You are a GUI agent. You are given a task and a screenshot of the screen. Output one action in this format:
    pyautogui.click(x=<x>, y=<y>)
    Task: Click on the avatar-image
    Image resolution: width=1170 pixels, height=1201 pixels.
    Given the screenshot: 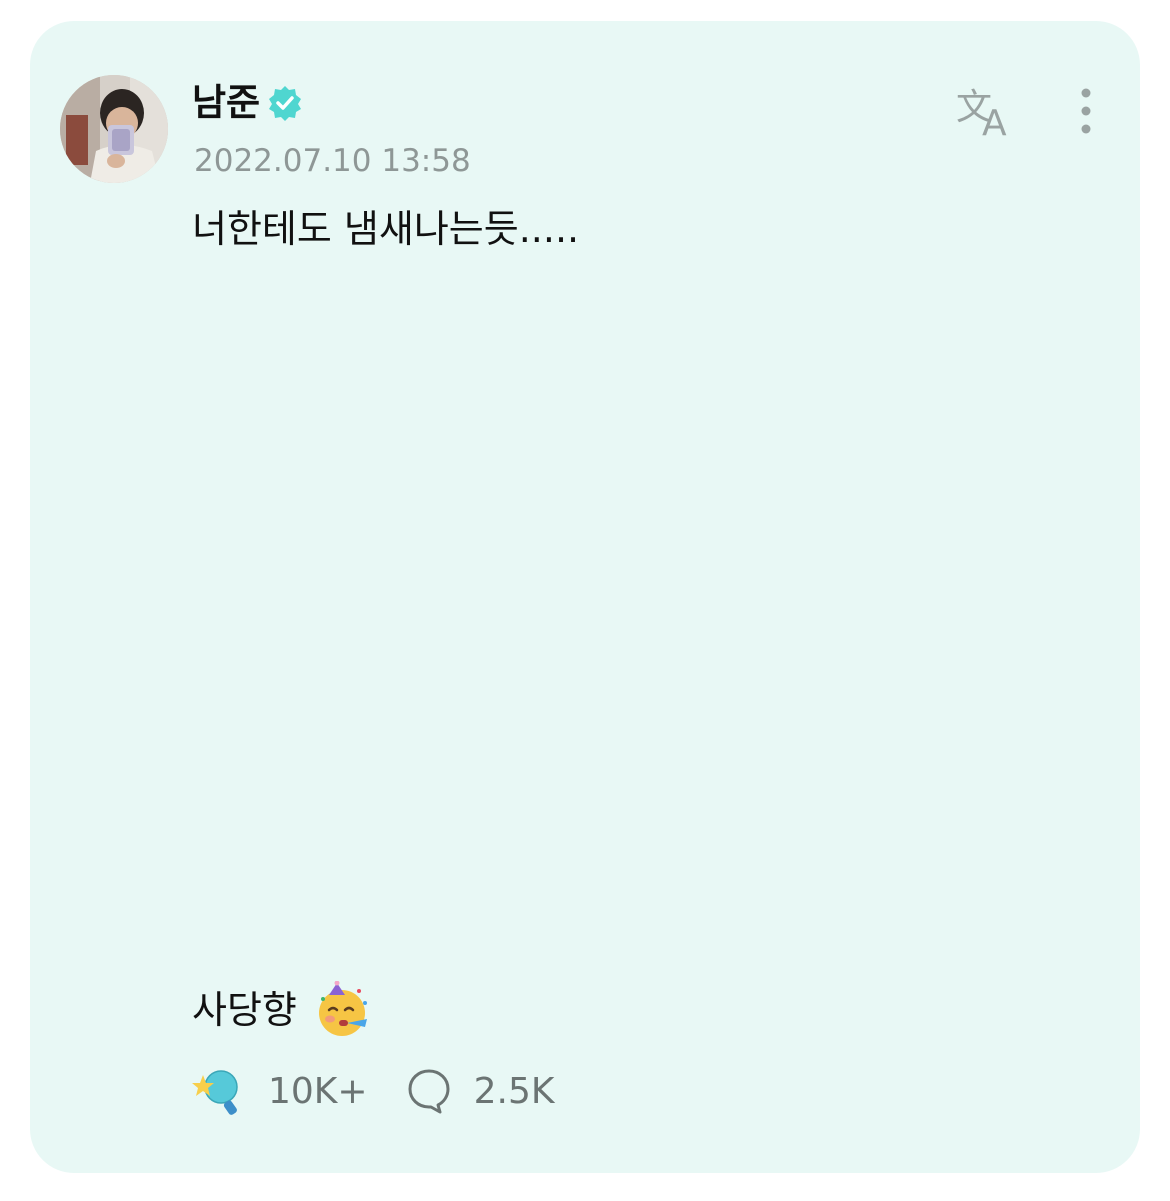 What is the action you would take?
    pyautogui.click(x=114, y=129)
    